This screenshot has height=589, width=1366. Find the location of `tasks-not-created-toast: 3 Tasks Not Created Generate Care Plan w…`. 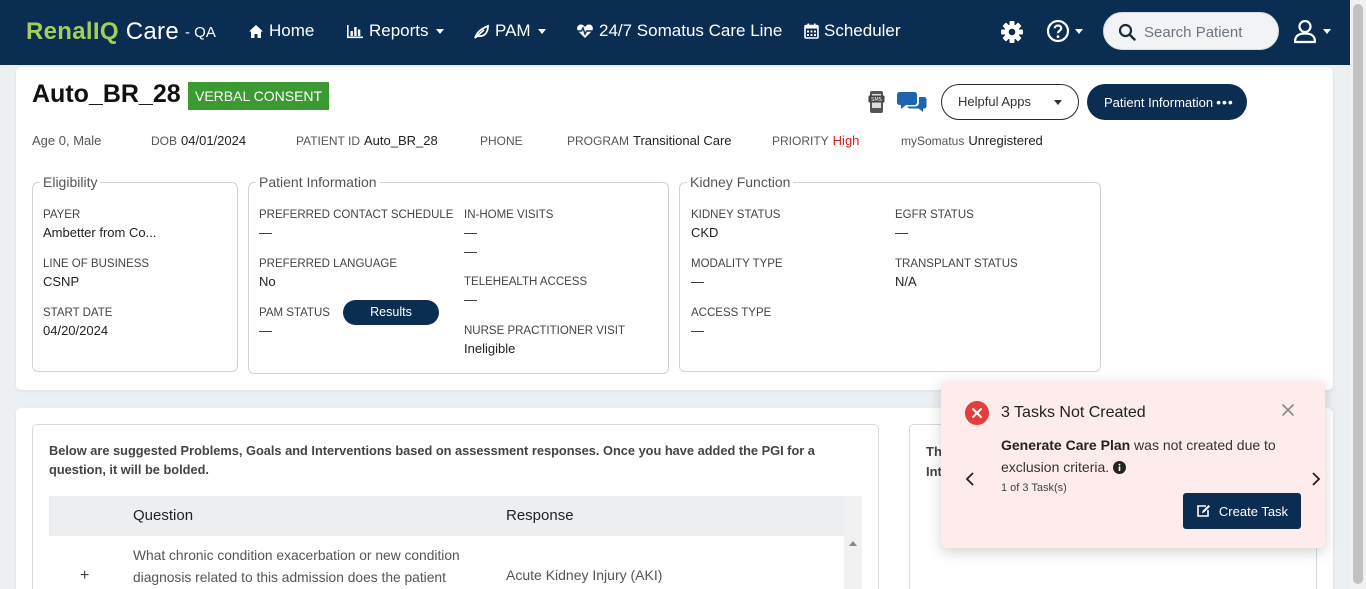

tasks-not-created-toast: 3 Tasks Not Created Generate Care Plan w… is located at coordinates (1133, 464).